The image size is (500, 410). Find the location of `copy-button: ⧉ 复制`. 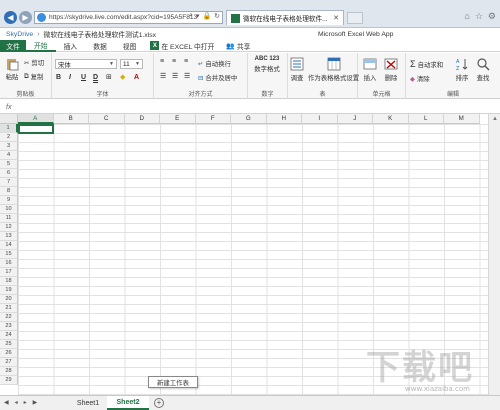

copy-button: ⧉ 复制 is located at coordinates (33, 77).